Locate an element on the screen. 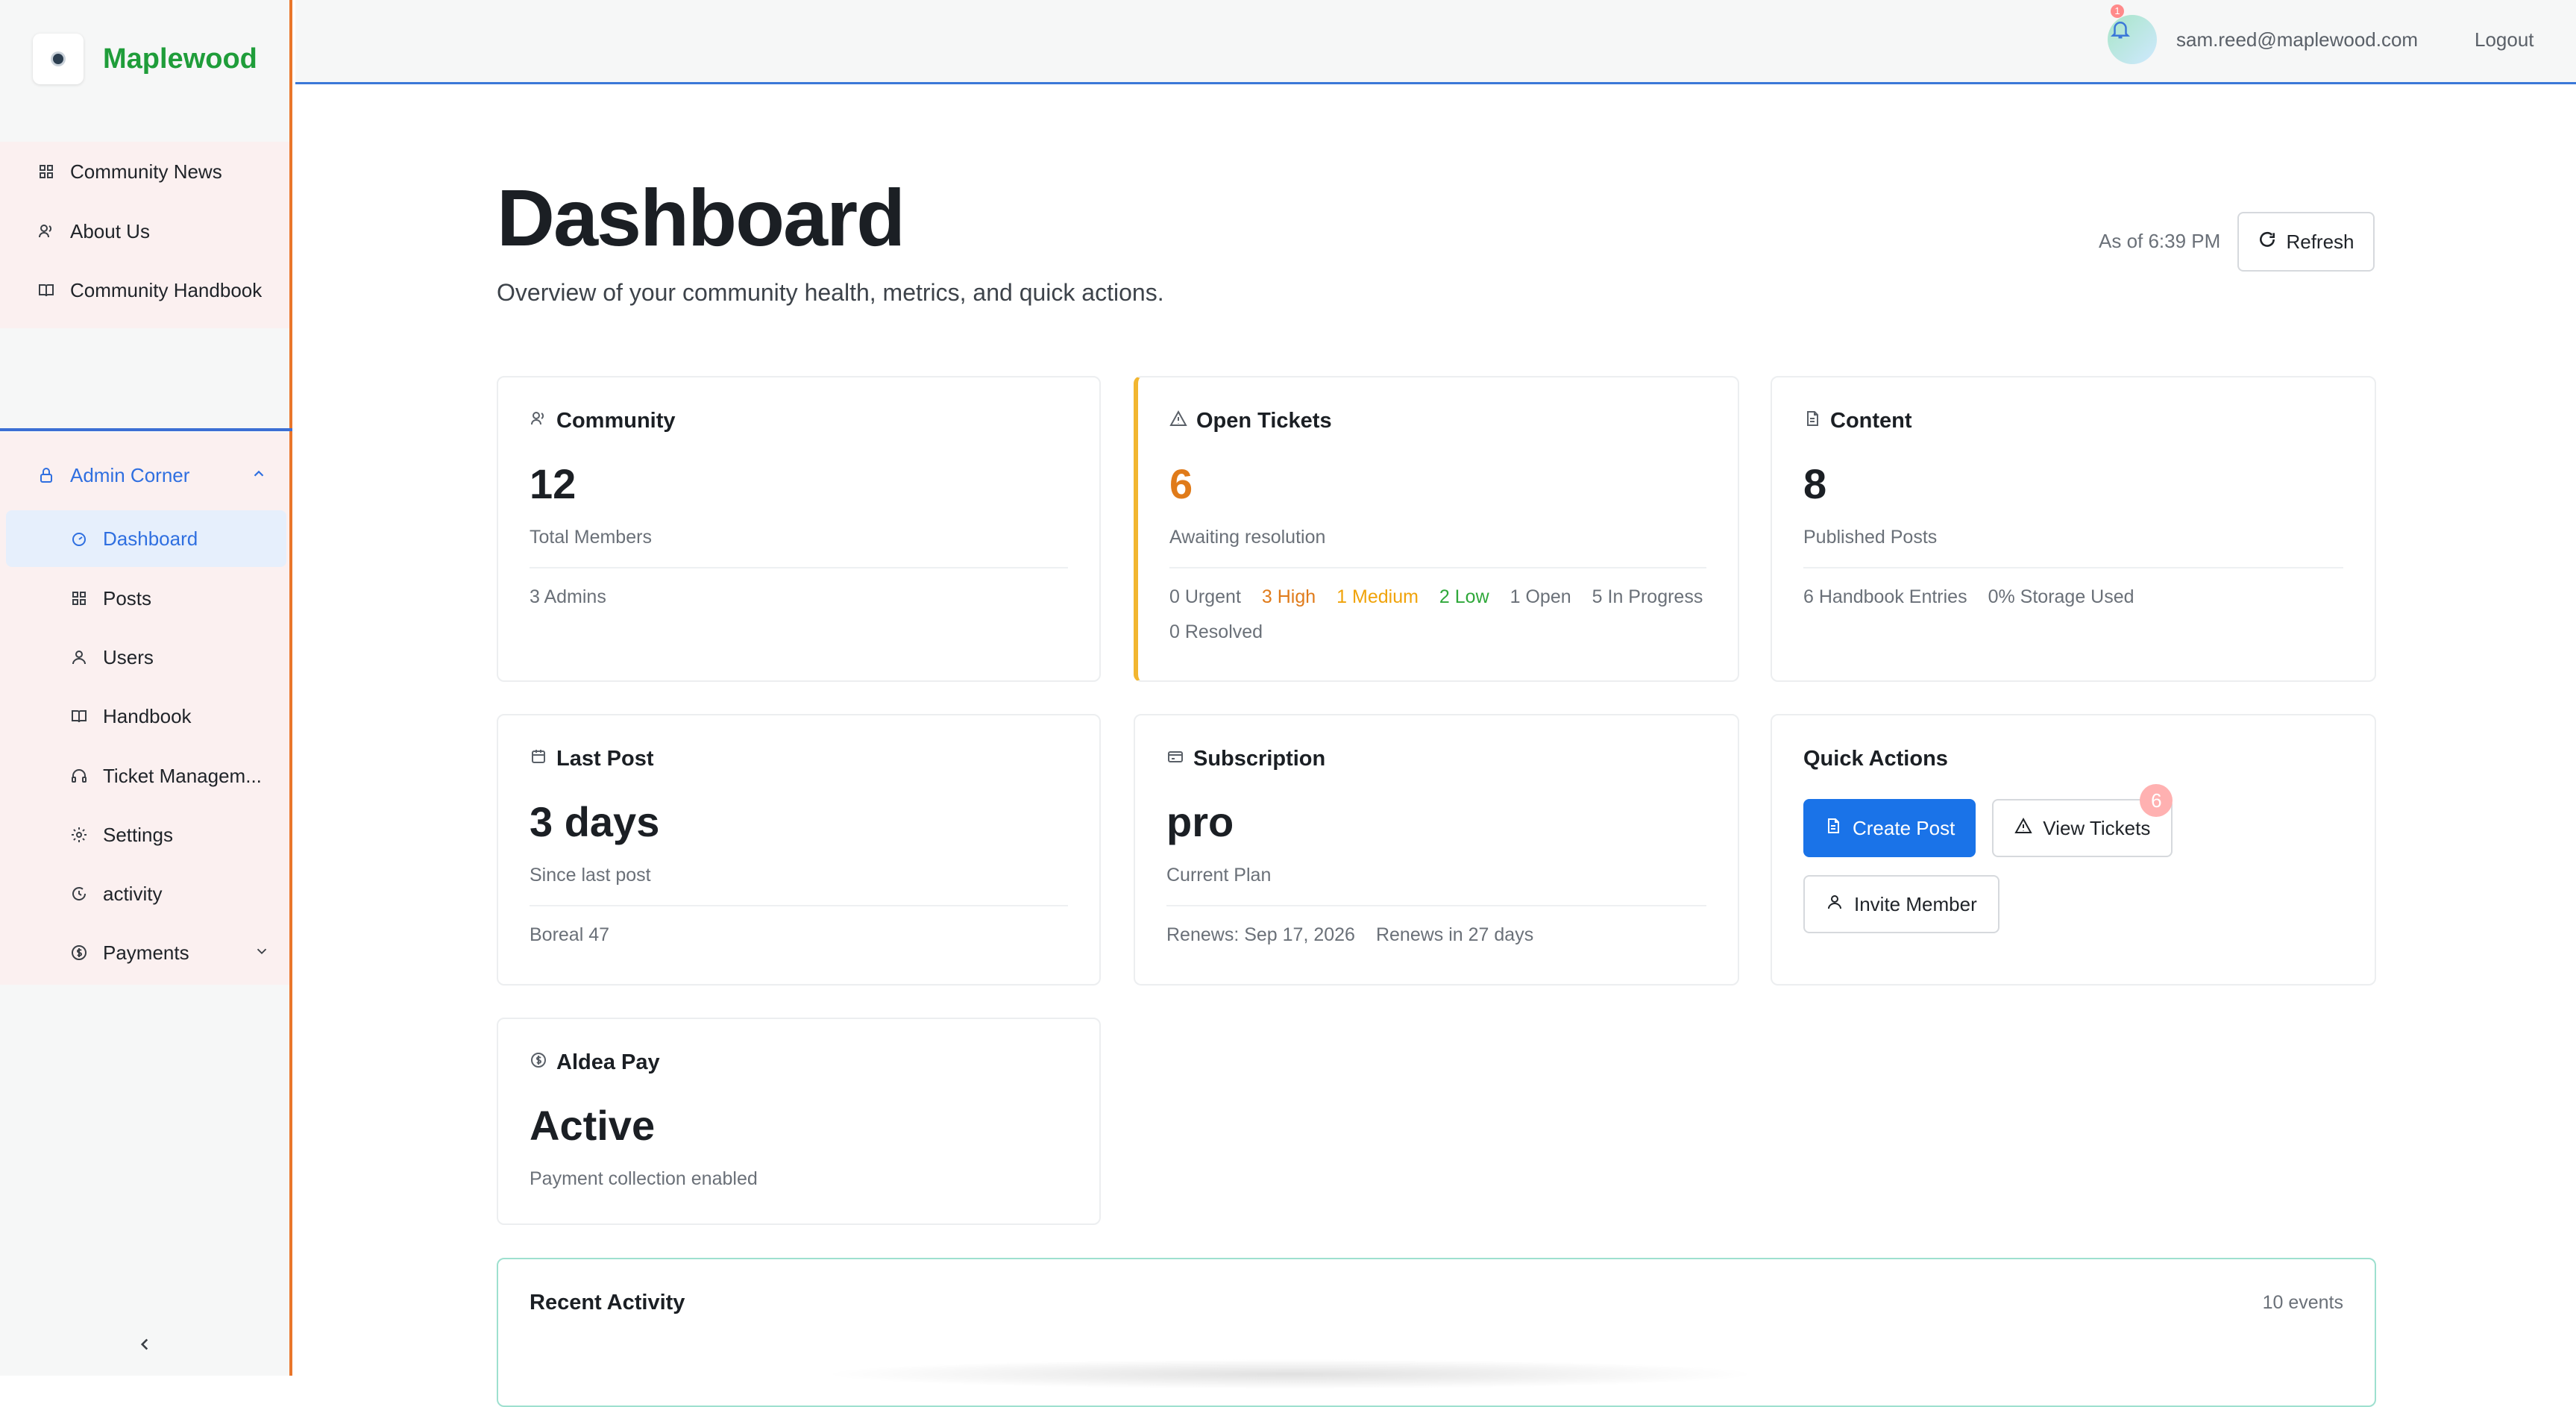 The image size is (2576, 1407). admin-corner-label: Admin Corner is located at coordinates (130, 474).